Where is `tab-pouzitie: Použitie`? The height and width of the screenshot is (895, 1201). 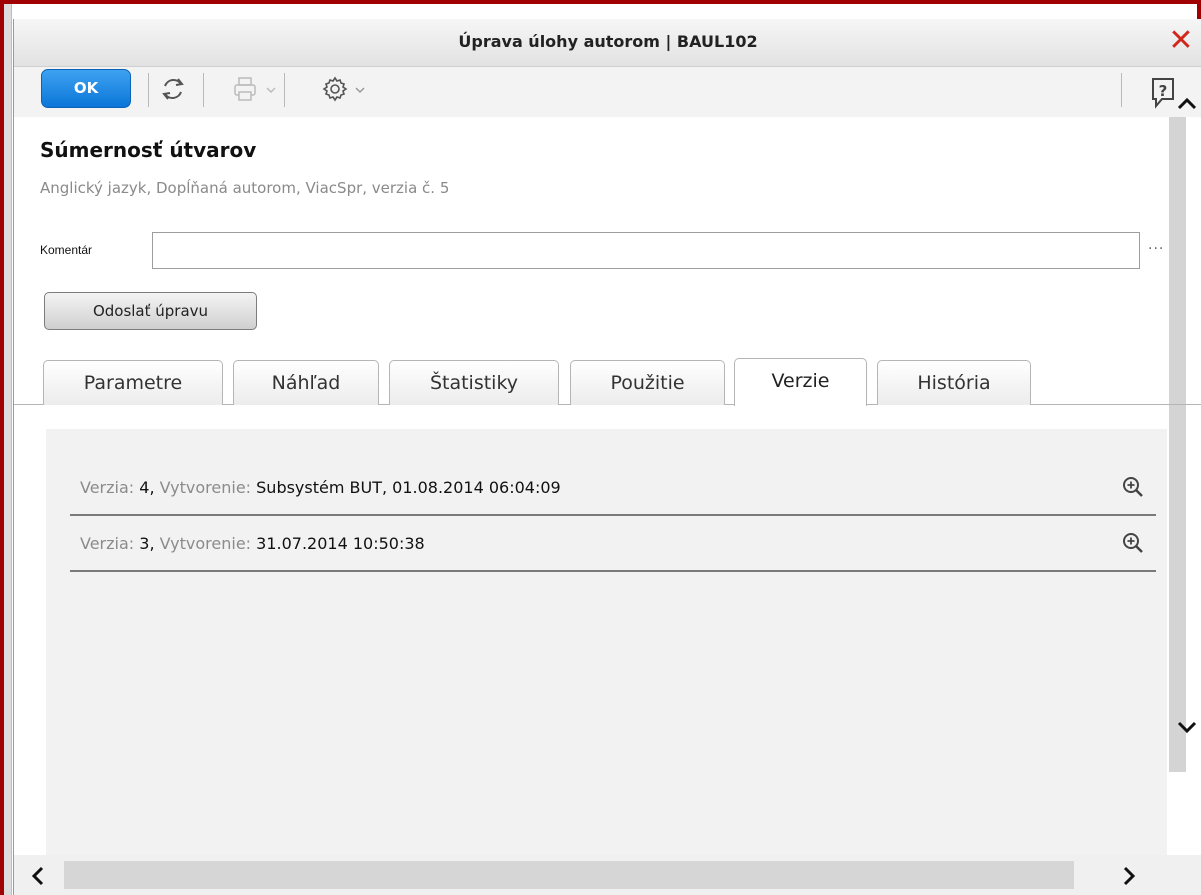
tab-pouzitie: Použitie is located at coordinates (647, 382).